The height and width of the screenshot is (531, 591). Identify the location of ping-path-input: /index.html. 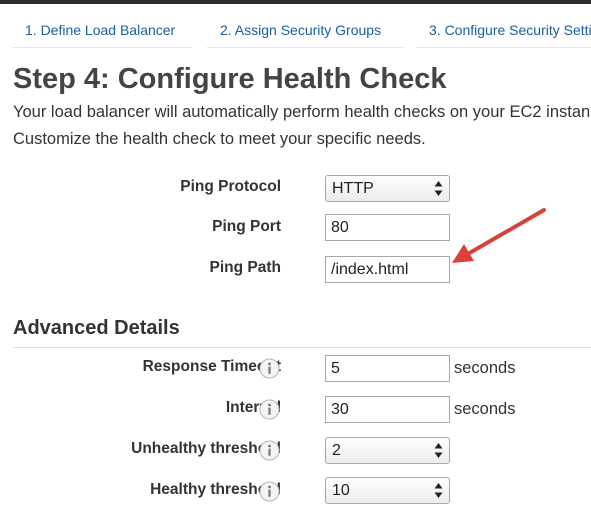
(387, 269).